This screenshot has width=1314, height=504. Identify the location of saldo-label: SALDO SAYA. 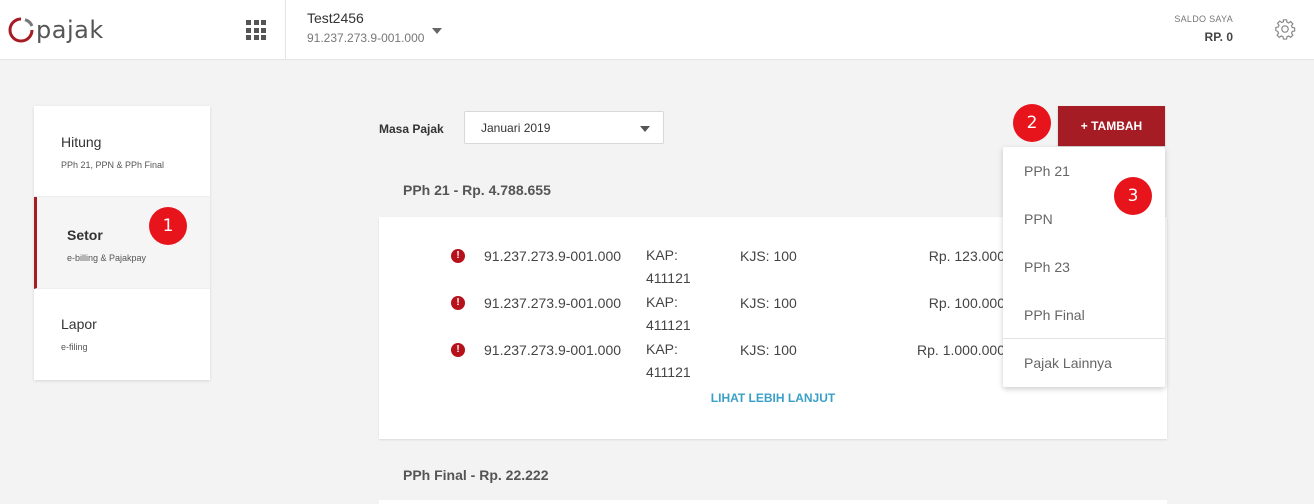
(1203, 19).